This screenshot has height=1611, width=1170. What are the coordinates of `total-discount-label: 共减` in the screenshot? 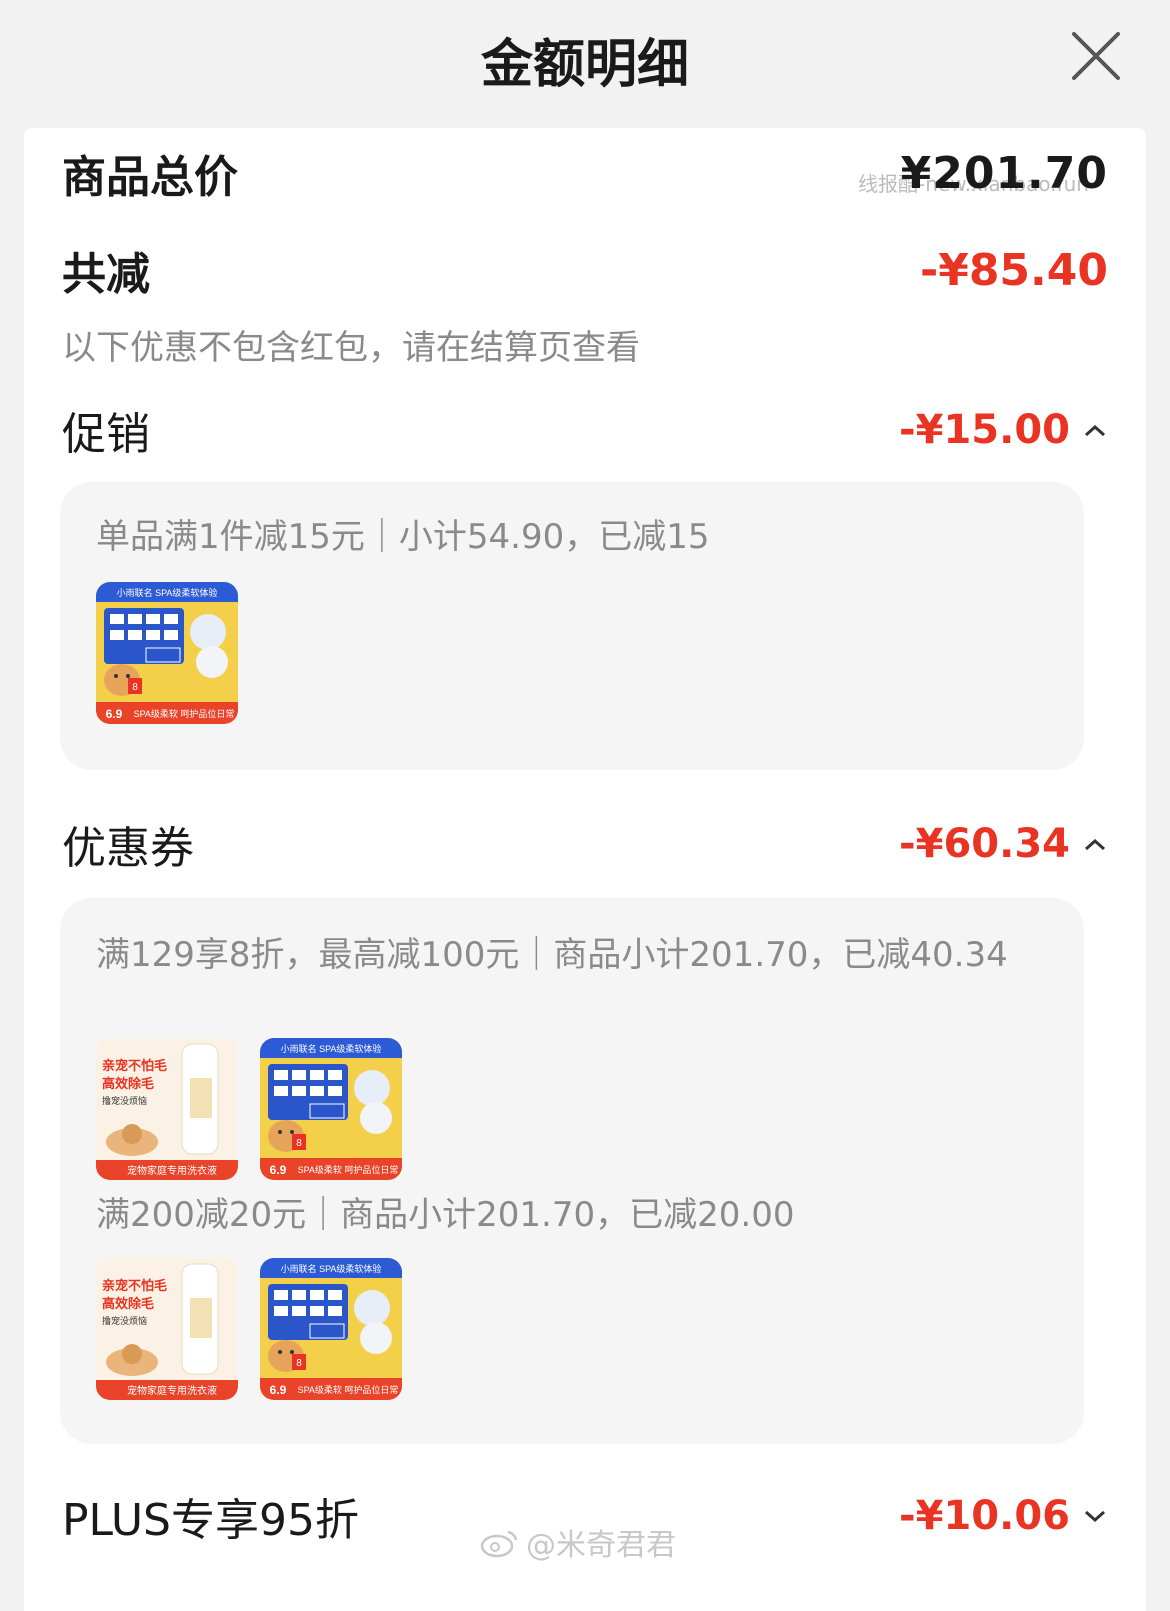 It's located at (106, 274).